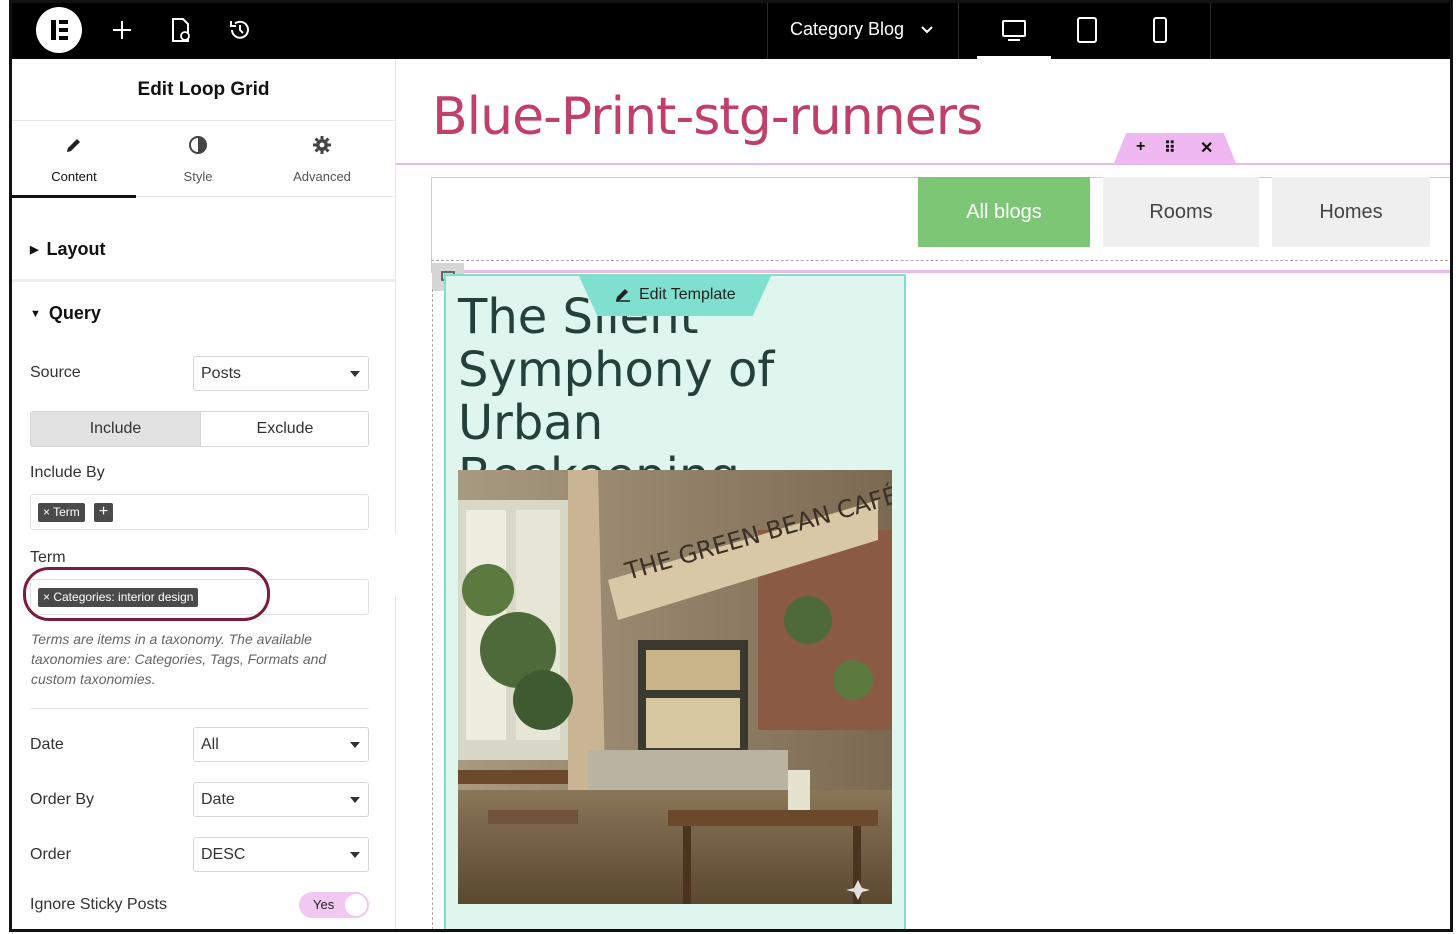  I want to click on post-featured-image: THE GREEN BEAN CAFÉ, so click(675, 687).